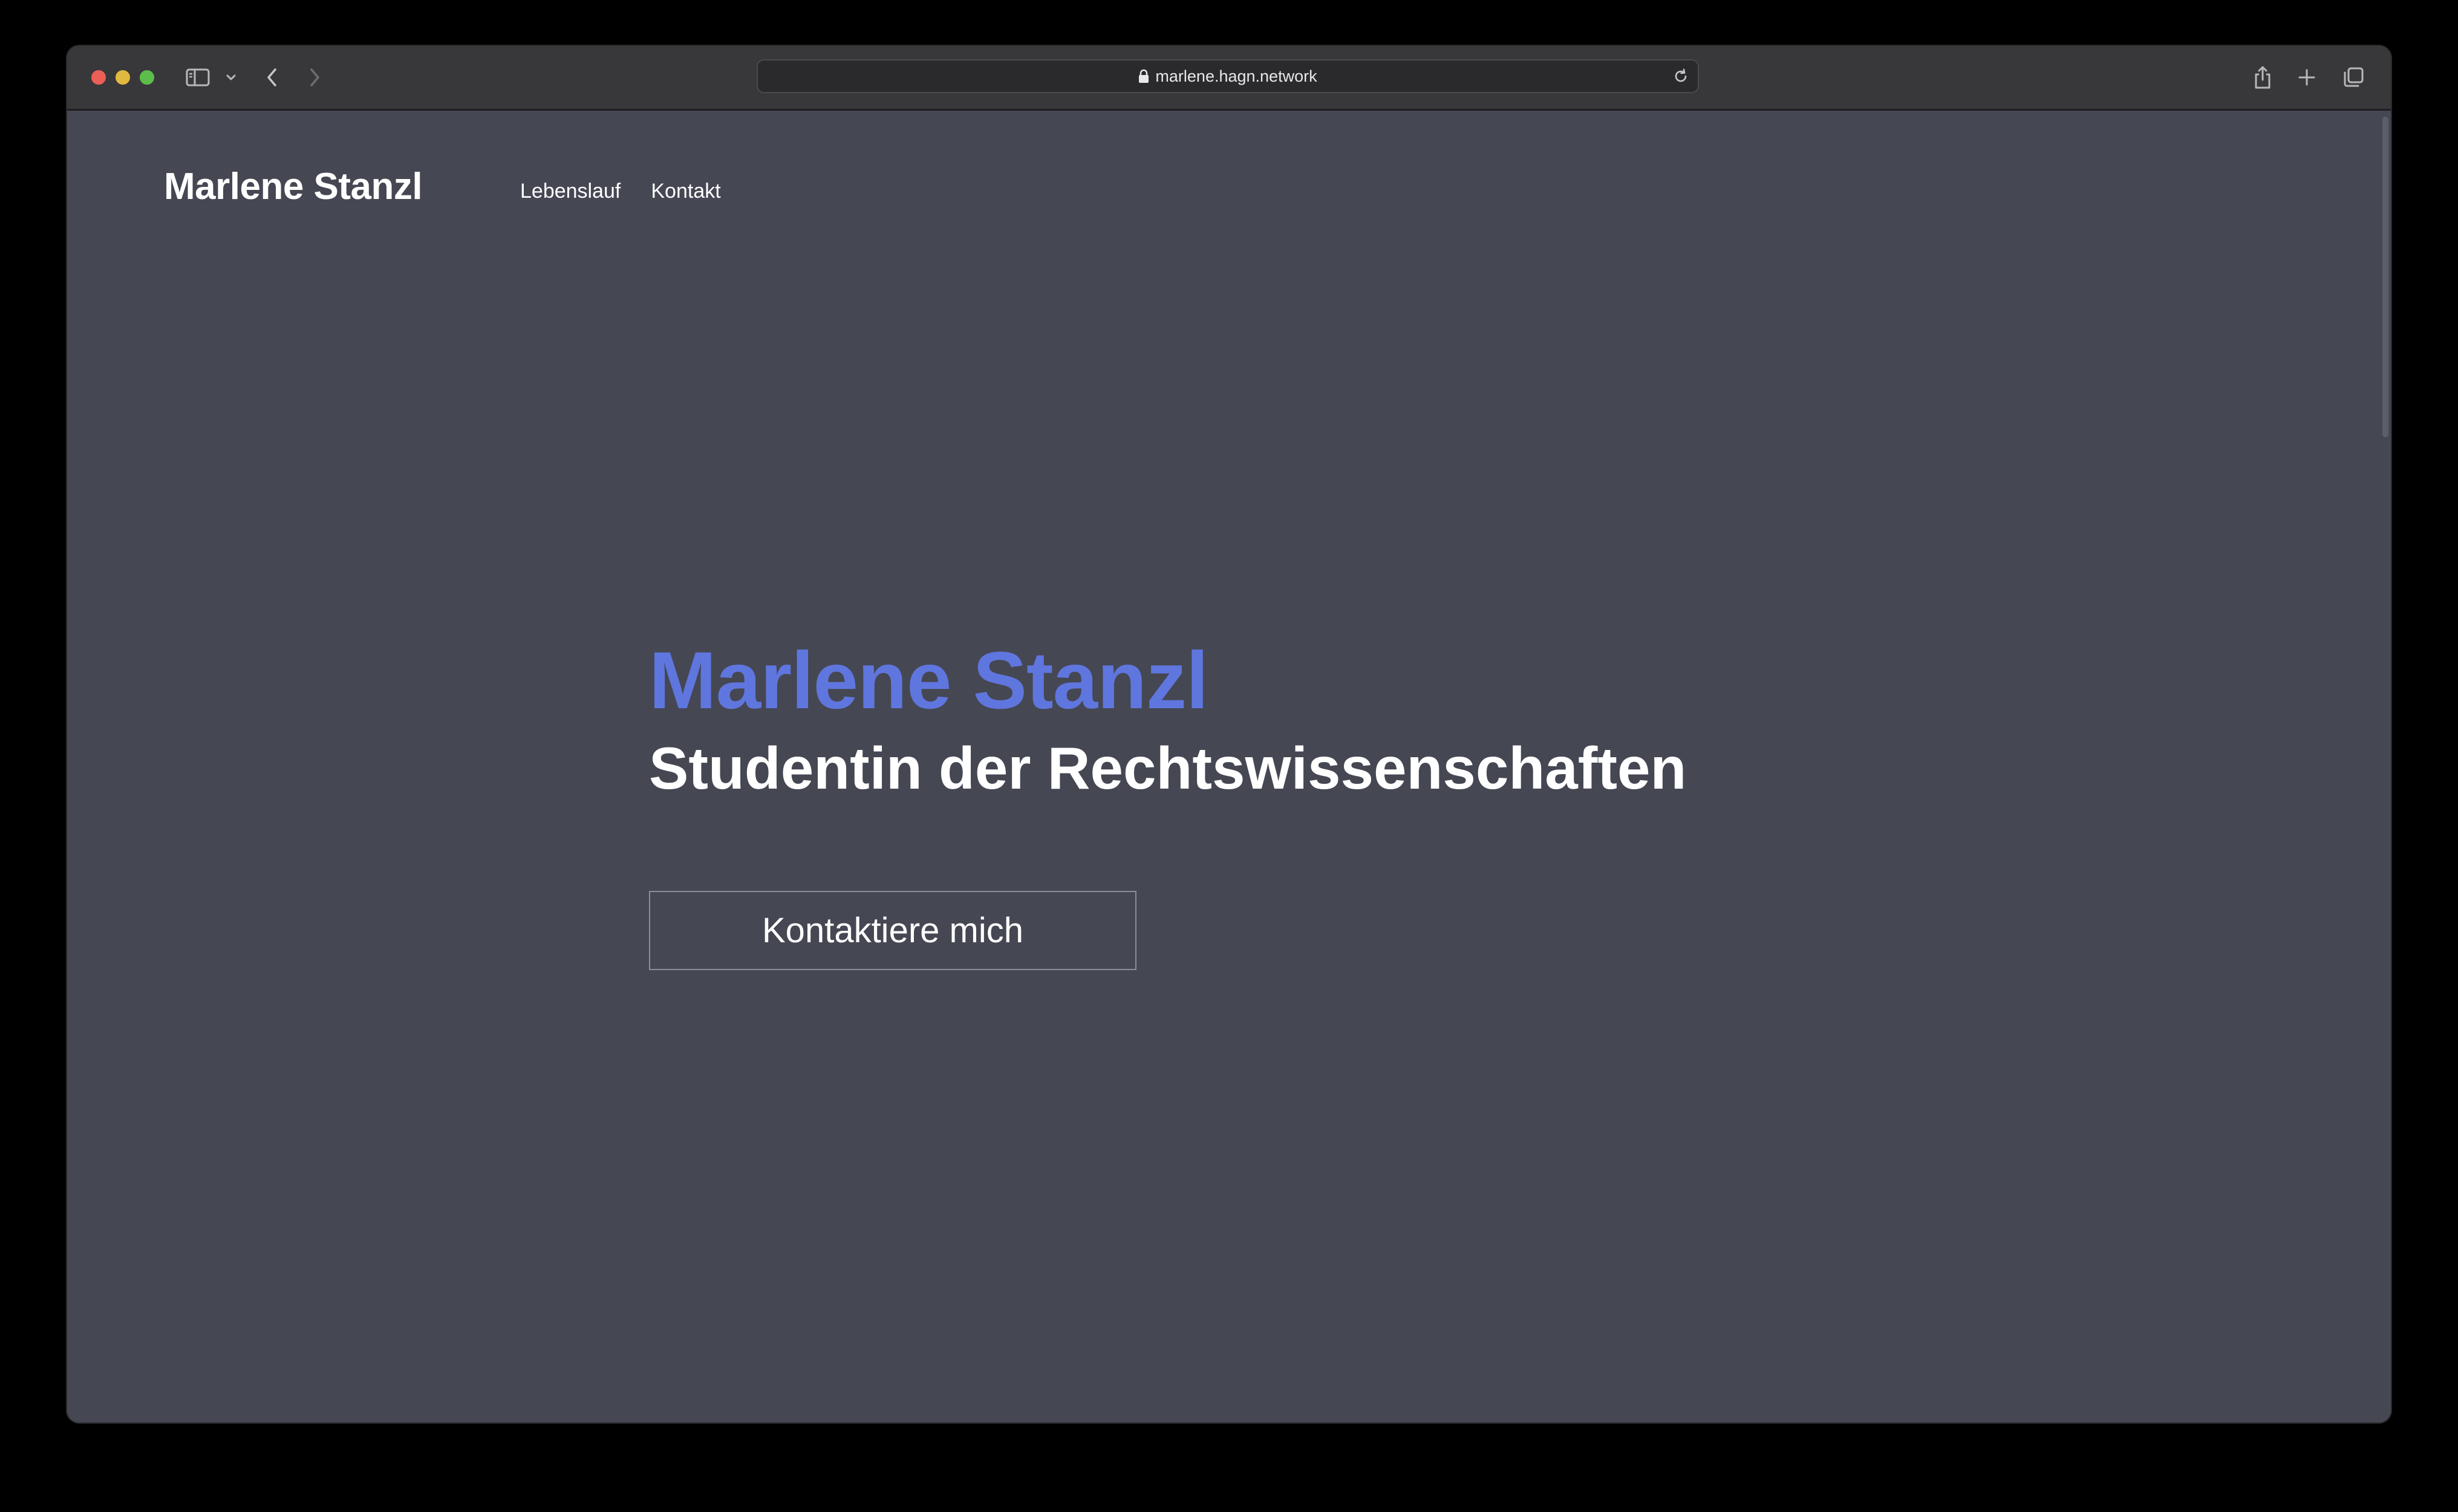 The height and width of the screenshot is (1512, 2458). I want to click on tab-overview-icon, so click(2354, 77).